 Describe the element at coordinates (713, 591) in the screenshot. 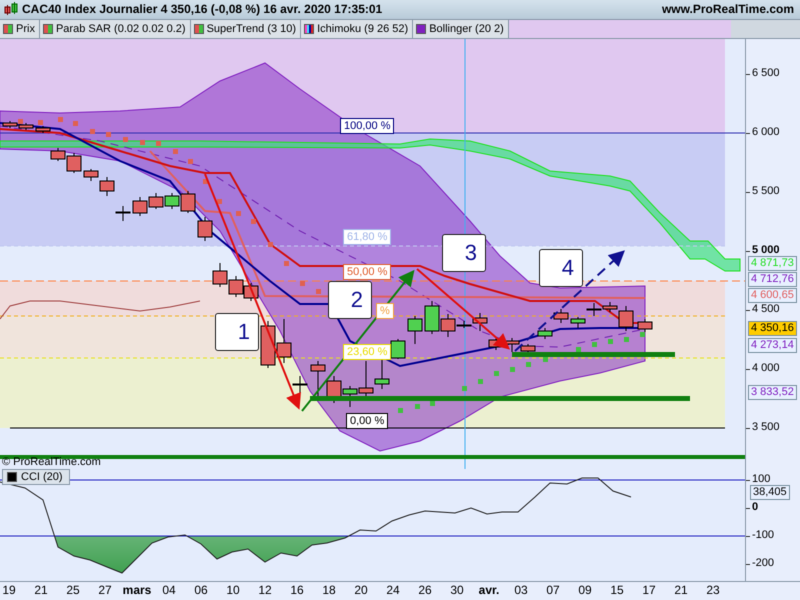

I see `date-label: 23` at that location.